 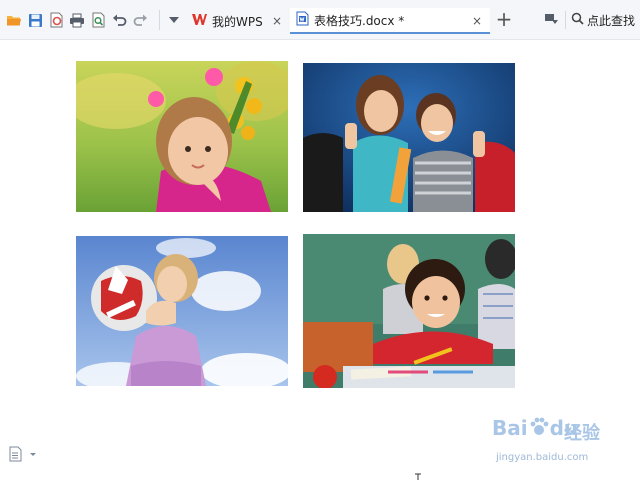 What do you see at coordinates (611, 20) in the screenshot?
I see `search-command-label: 点此查找` at bounding box center [611, 20].